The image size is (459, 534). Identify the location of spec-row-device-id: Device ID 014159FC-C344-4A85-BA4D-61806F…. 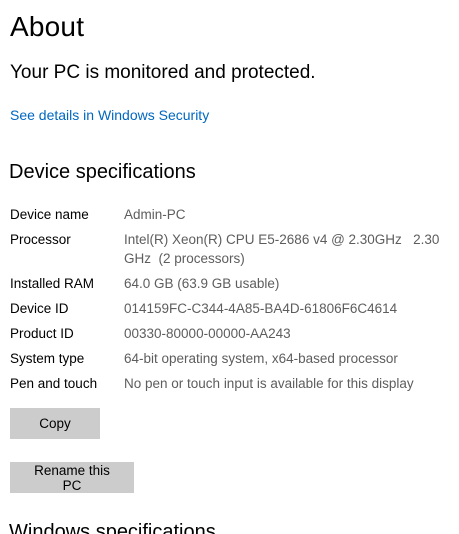
(230, 308).